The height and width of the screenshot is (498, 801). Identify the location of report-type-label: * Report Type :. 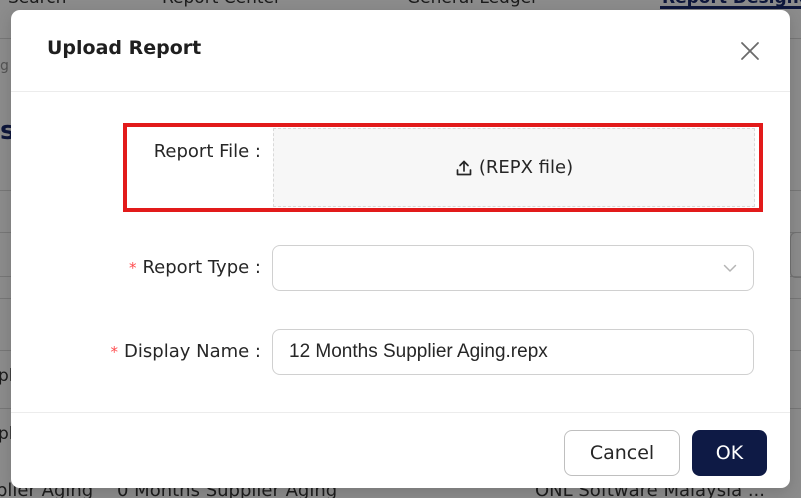
(195, 267).